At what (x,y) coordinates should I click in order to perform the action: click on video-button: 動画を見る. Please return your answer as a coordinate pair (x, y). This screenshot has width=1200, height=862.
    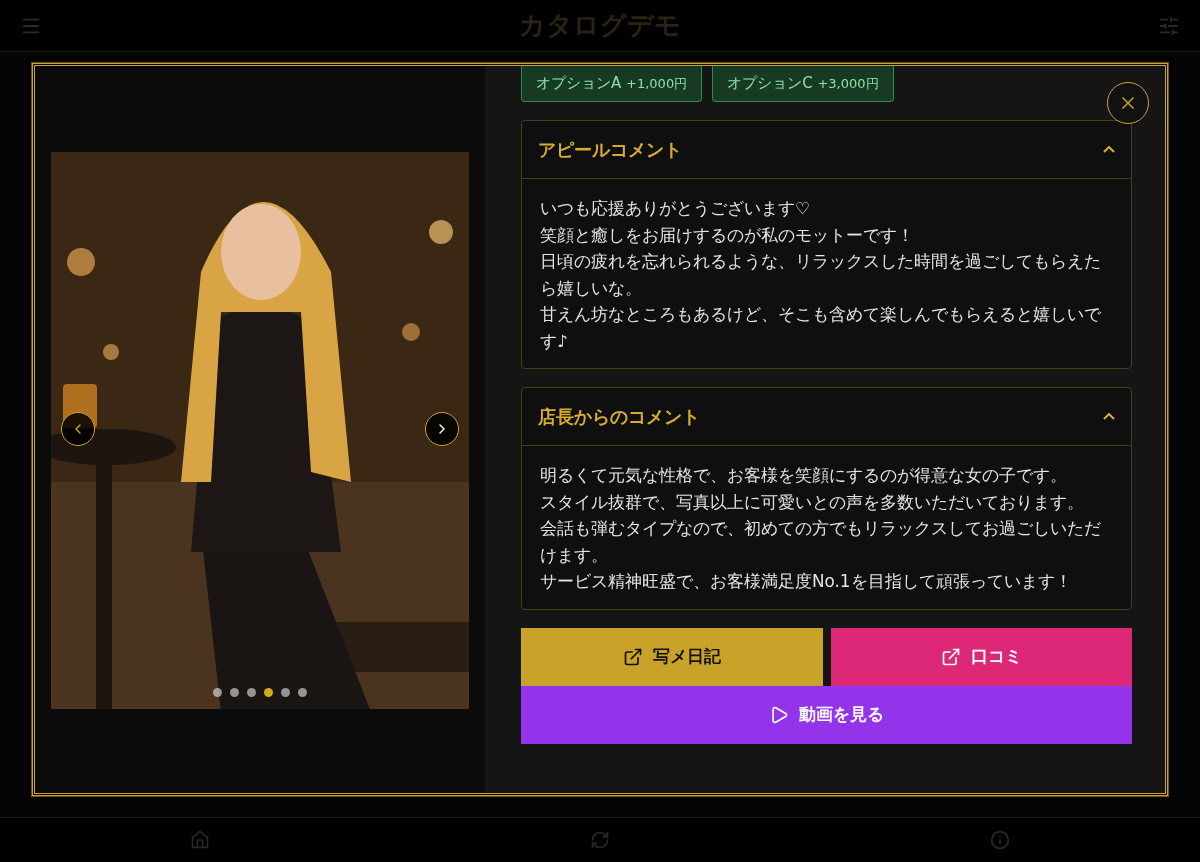
    Looking at the image, I should click on (826, 714).